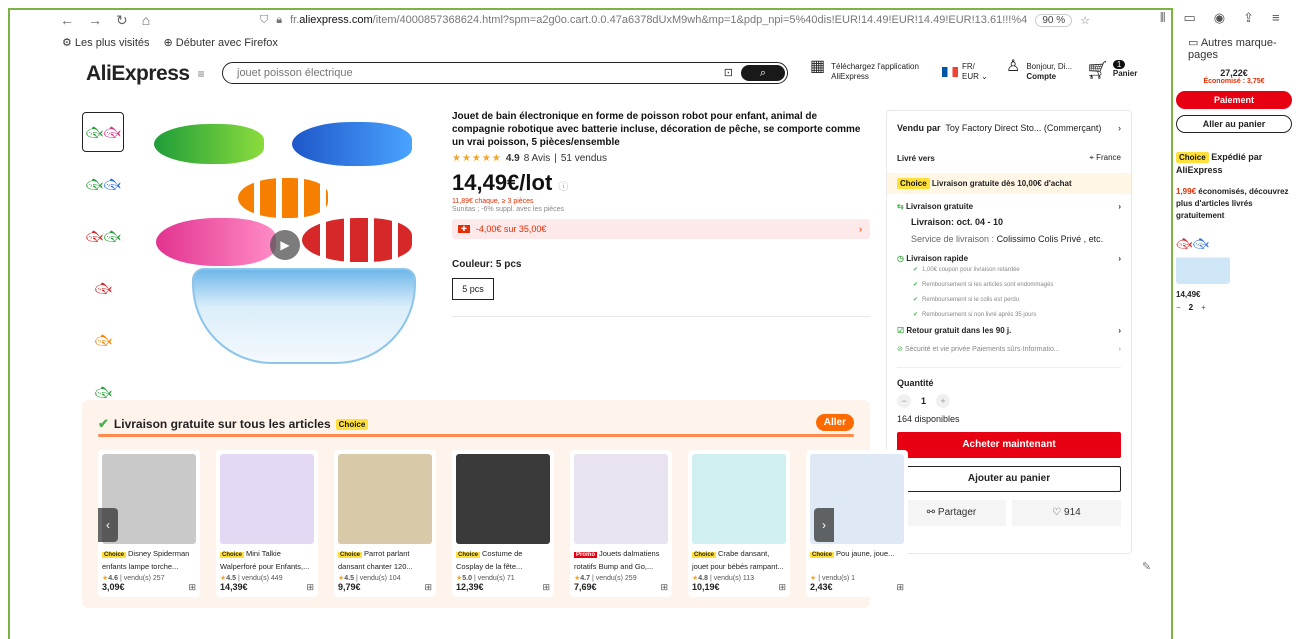 This screenshot has height=639, width=1306. I want to click on cart-icon: 🛒︎, so click(1097, 70).